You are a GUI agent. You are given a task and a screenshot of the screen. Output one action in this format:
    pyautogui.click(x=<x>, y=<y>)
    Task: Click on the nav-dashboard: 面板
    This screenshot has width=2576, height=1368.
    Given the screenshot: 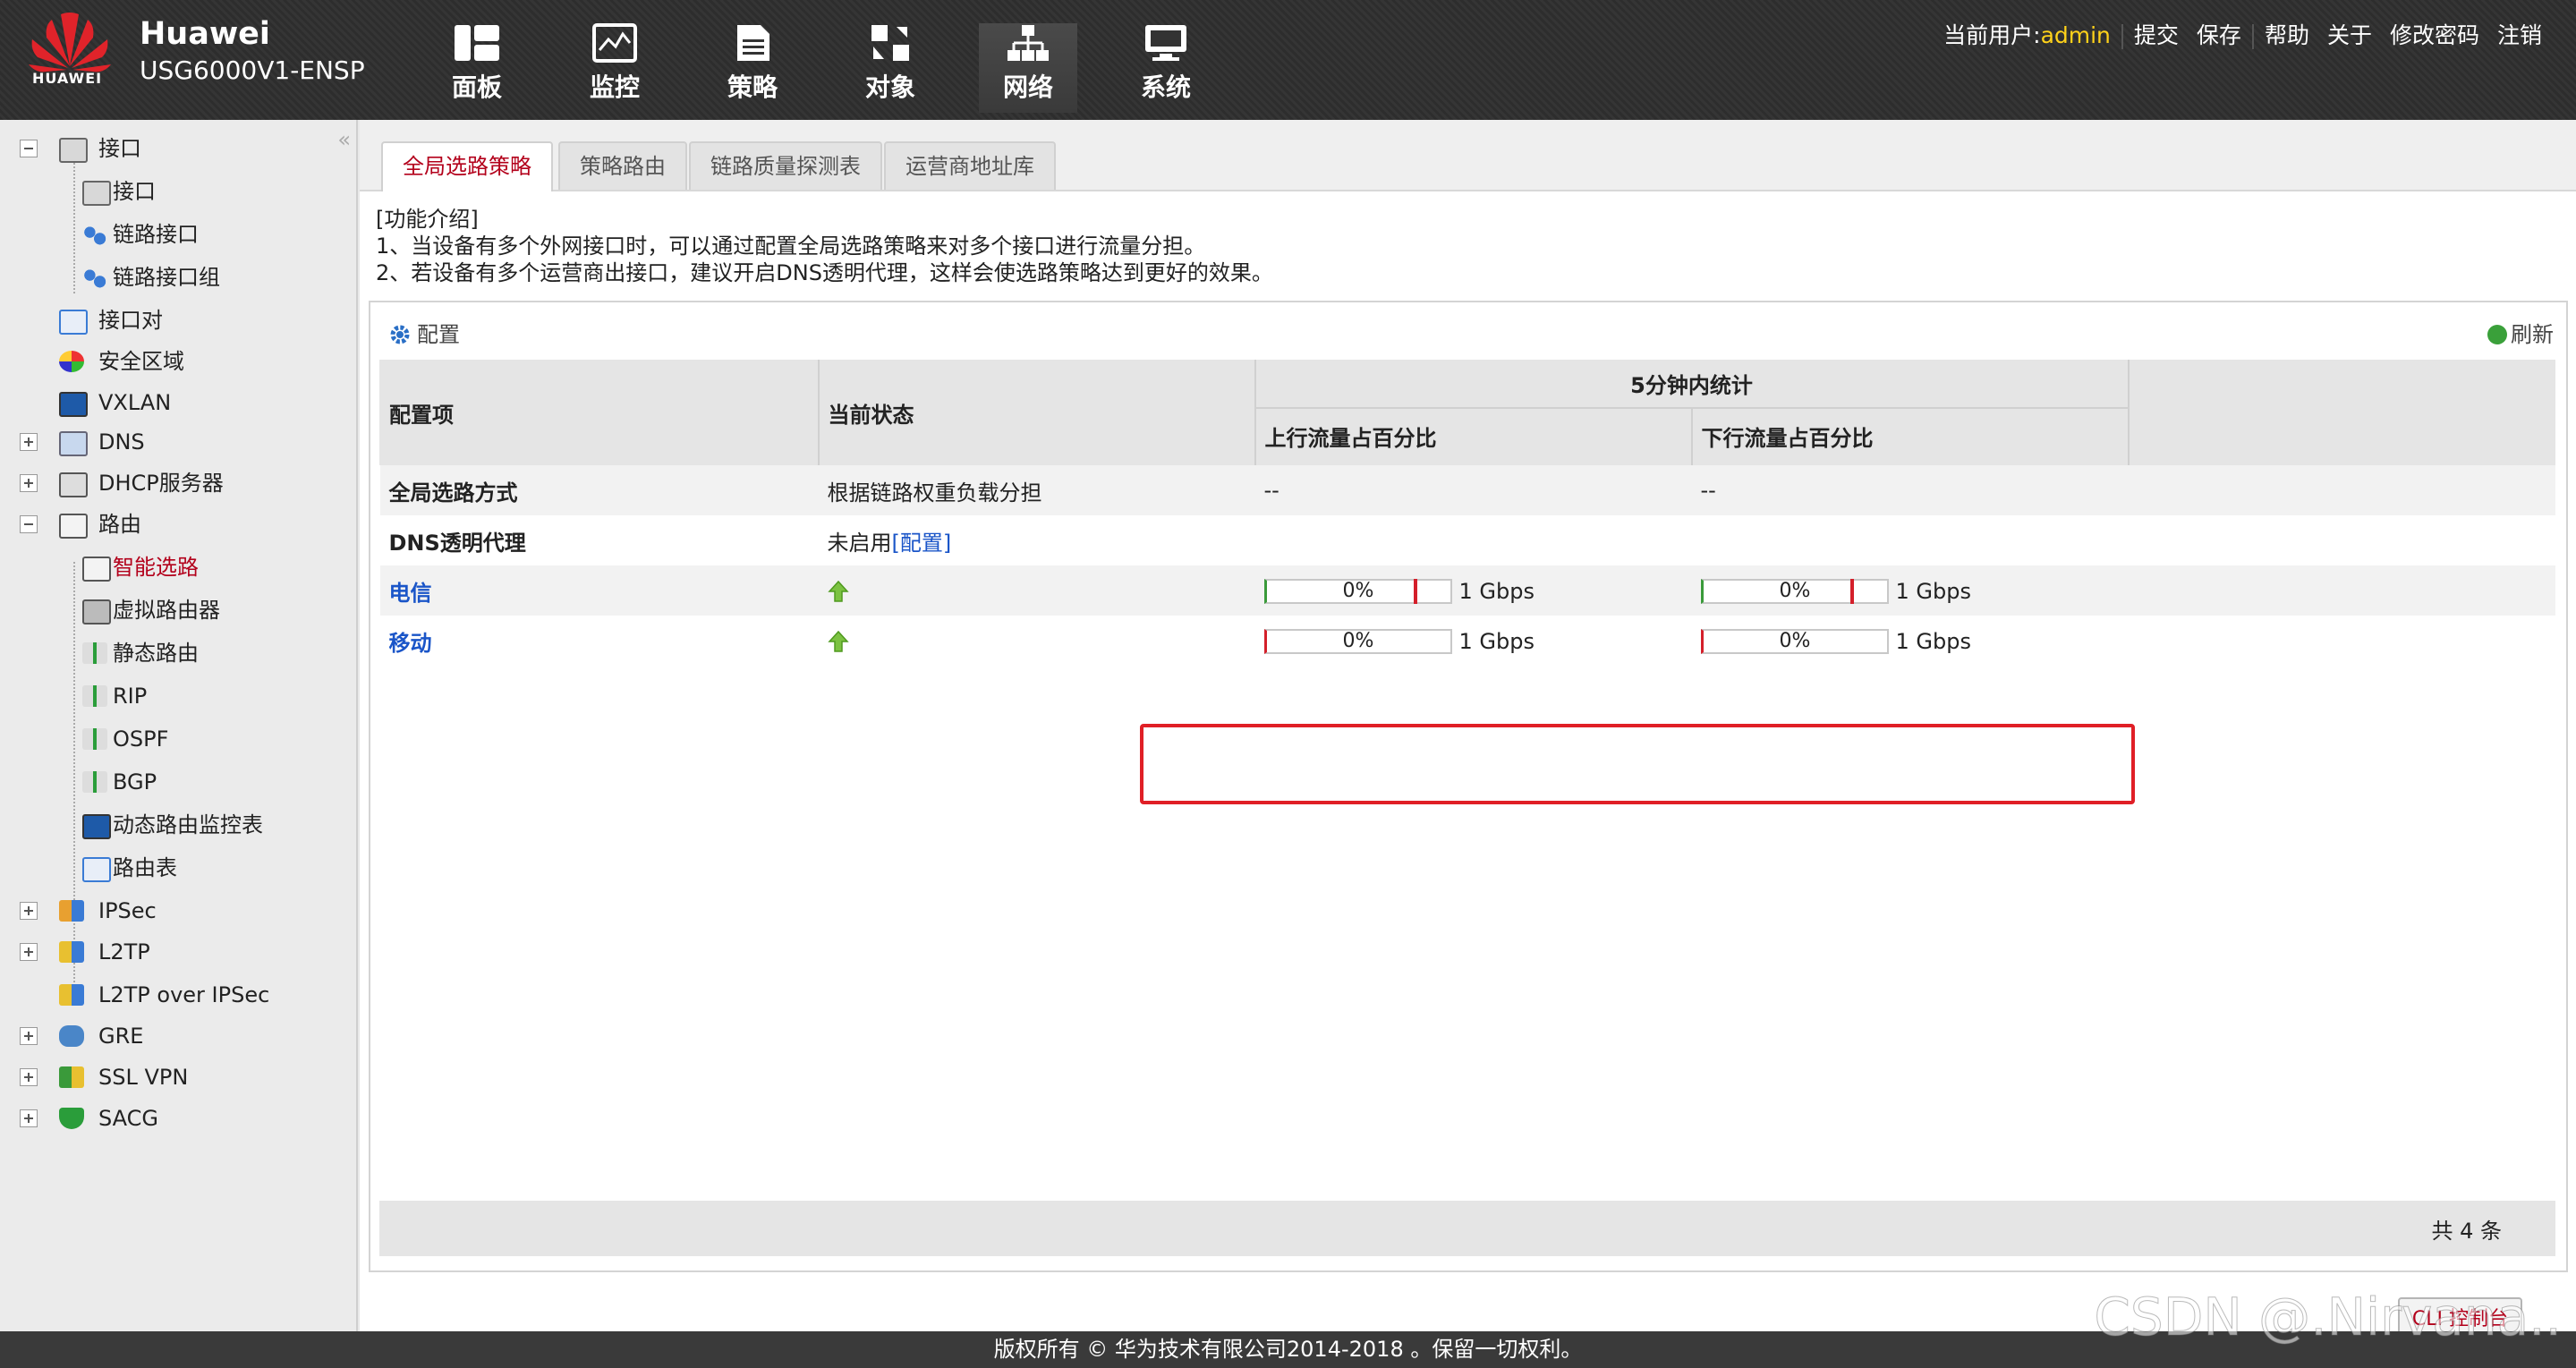 What is the action you would take?
    pyautogui.click(x=477, y=68)
    